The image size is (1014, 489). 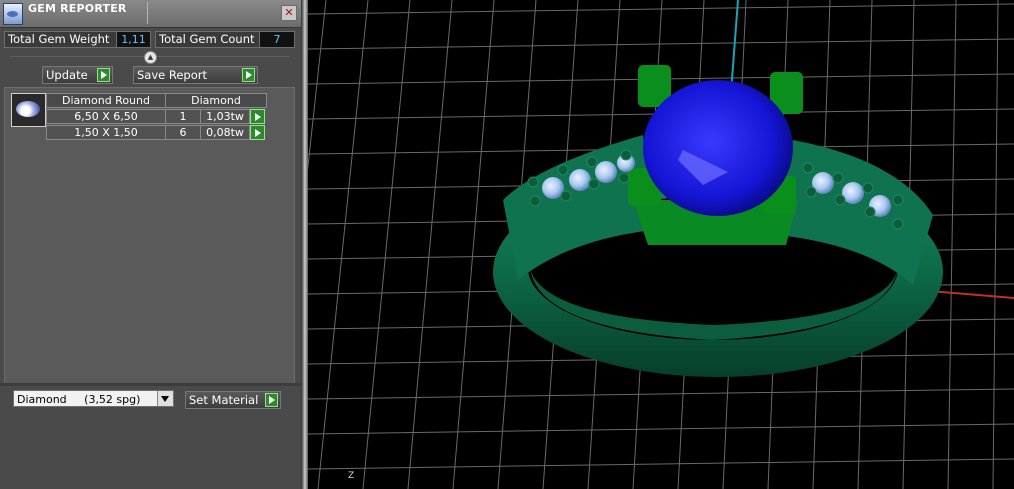 I want to click on diamond-round-thumbnail-icon, so click(x=28, y=110).